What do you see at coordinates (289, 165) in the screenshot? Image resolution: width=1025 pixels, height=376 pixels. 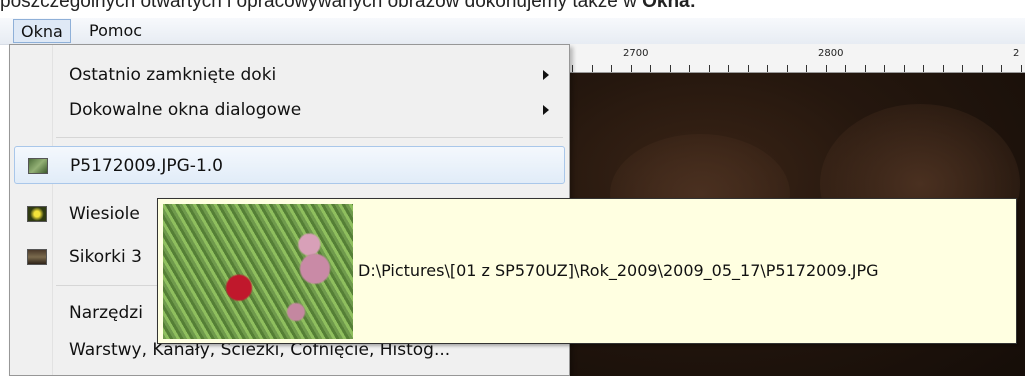 I see `menu-item-image-p5172009: P5172009.JPG-1.0` at bounding box center [289, 165].